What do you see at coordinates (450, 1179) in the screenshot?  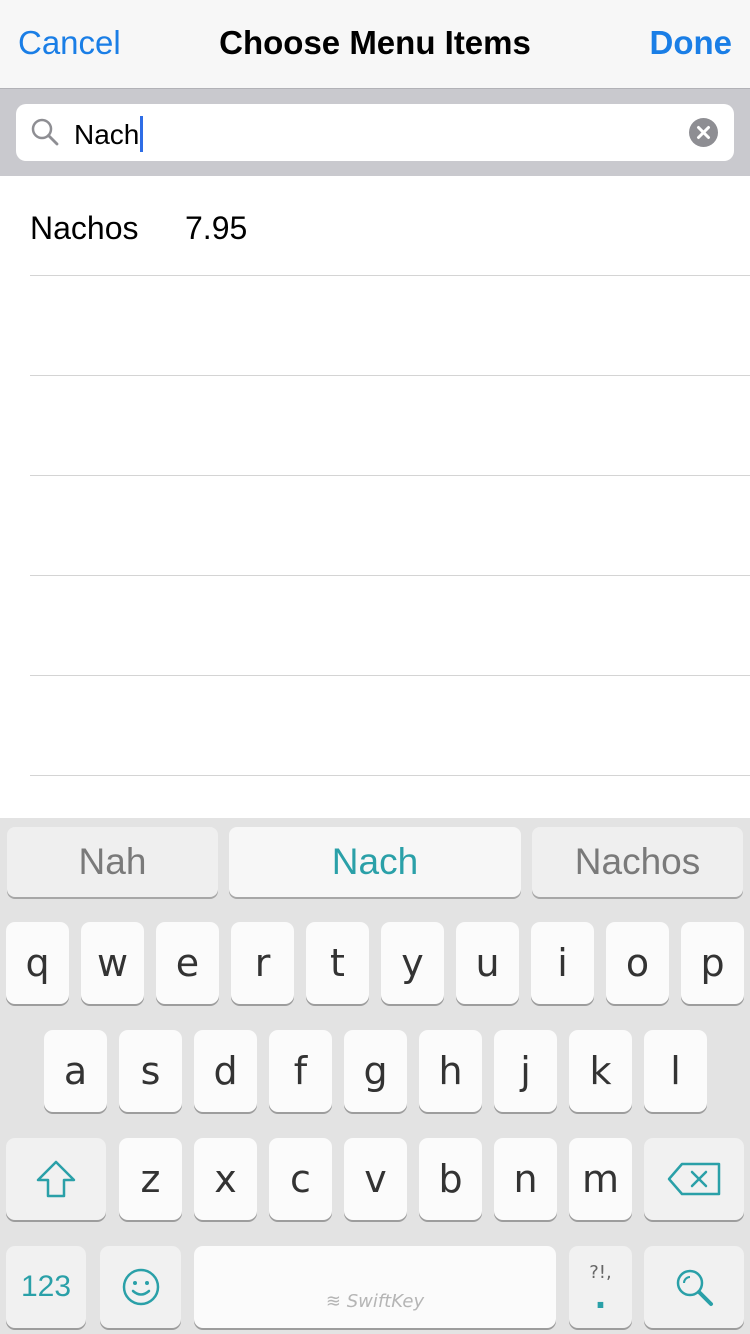 I see `key-b: b` at bounding box center [450, 1179].